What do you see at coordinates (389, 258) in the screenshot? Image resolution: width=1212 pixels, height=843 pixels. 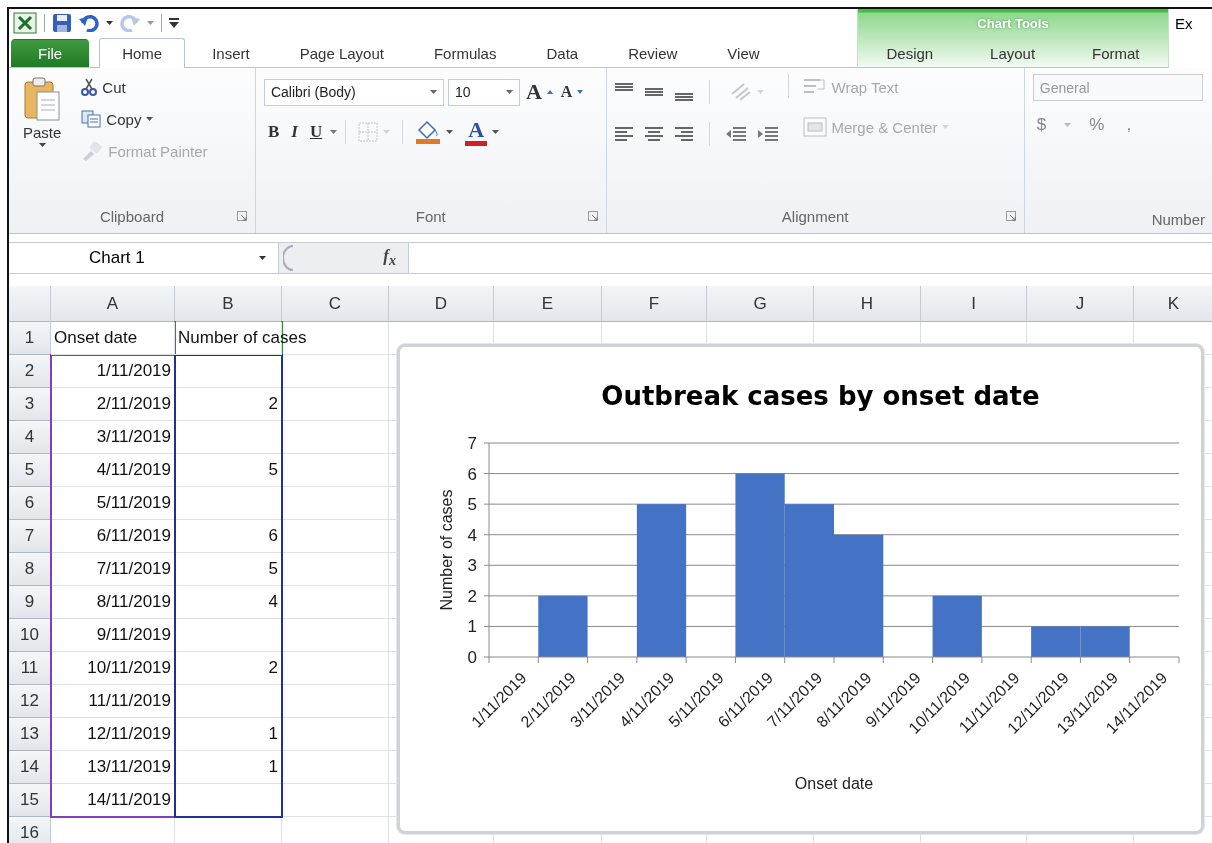 I see `insert-function-button: f$_{x}$` at bounding box center [389, 258].